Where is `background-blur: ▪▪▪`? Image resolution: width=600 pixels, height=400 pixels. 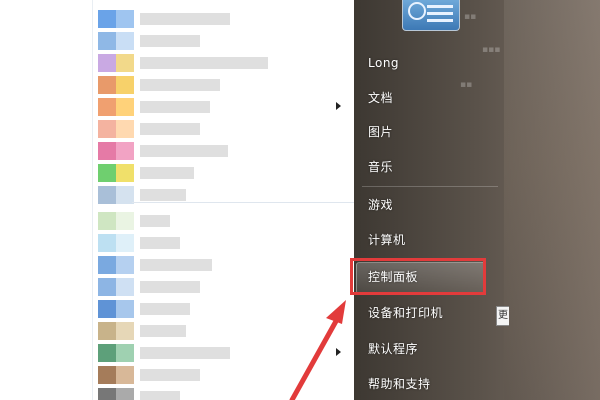 background-blur: ▪▪▪ is located at coordinates (491, 50).